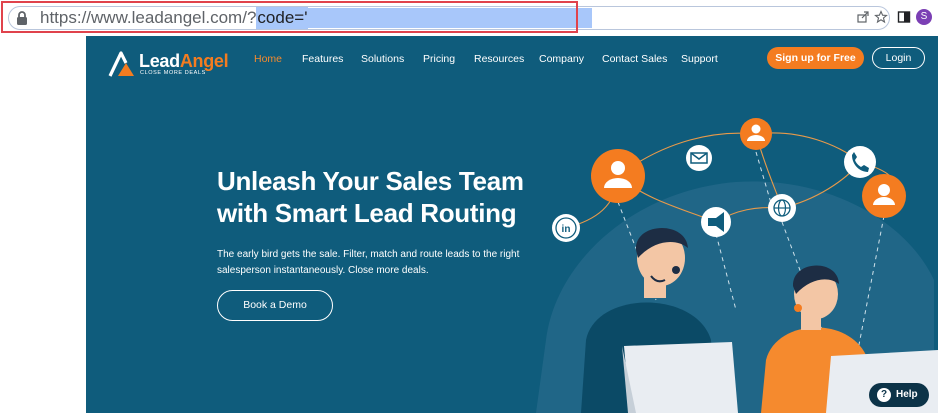  What do you see at coordinates (184, 61) in the screenshot?
I see `logo-wordmark: LeadAngel` at bounding box center [184, 61].